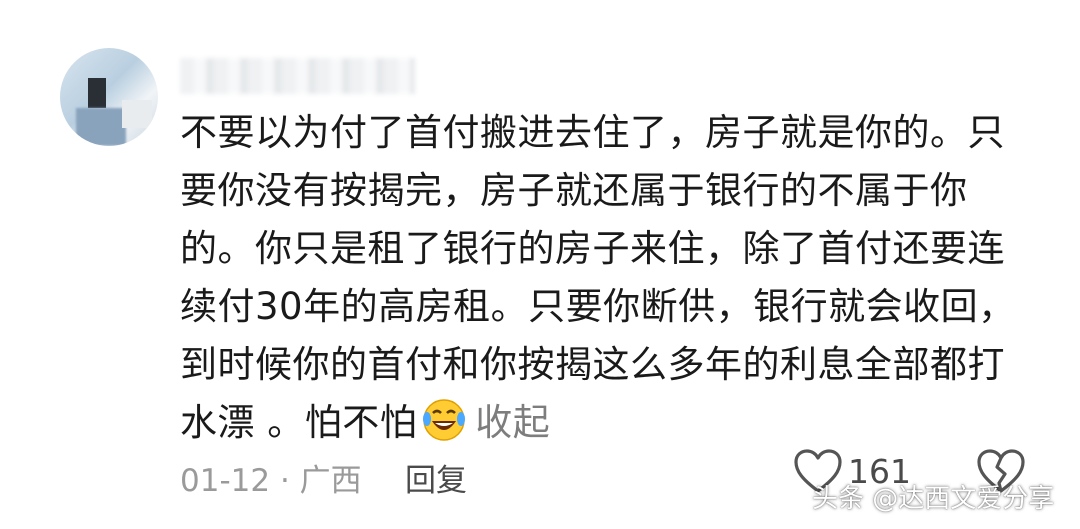  What do you see at coordinates (592, 248) in the screenshot?
I see `comment-line: 的。你只是租了银行的房子来住，除了首付还要连` at bounding box center [592, 248].